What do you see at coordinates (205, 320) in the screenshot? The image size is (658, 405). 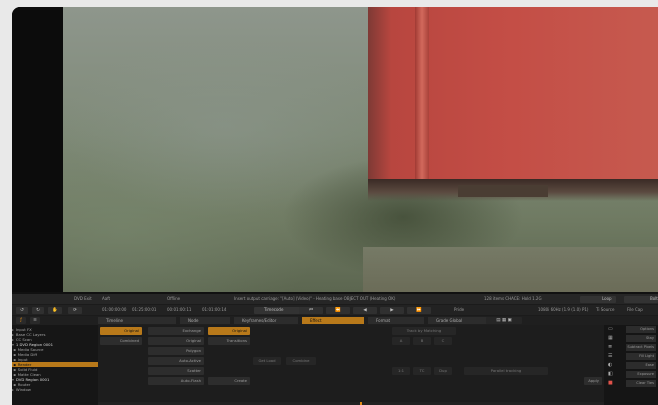 I see `tab-node: Node` at bounding box center [205, 320].